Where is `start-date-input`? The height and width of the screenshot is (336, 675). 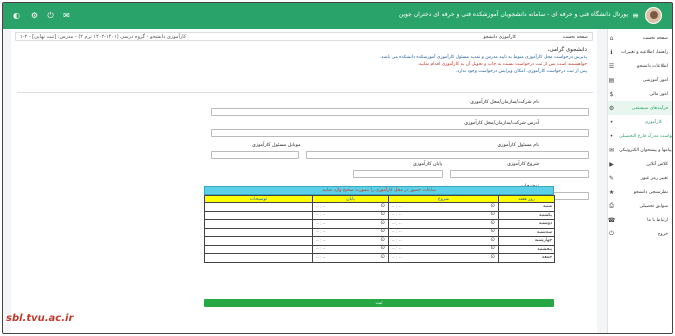
start-date-input is located at coordinates (519, 174).